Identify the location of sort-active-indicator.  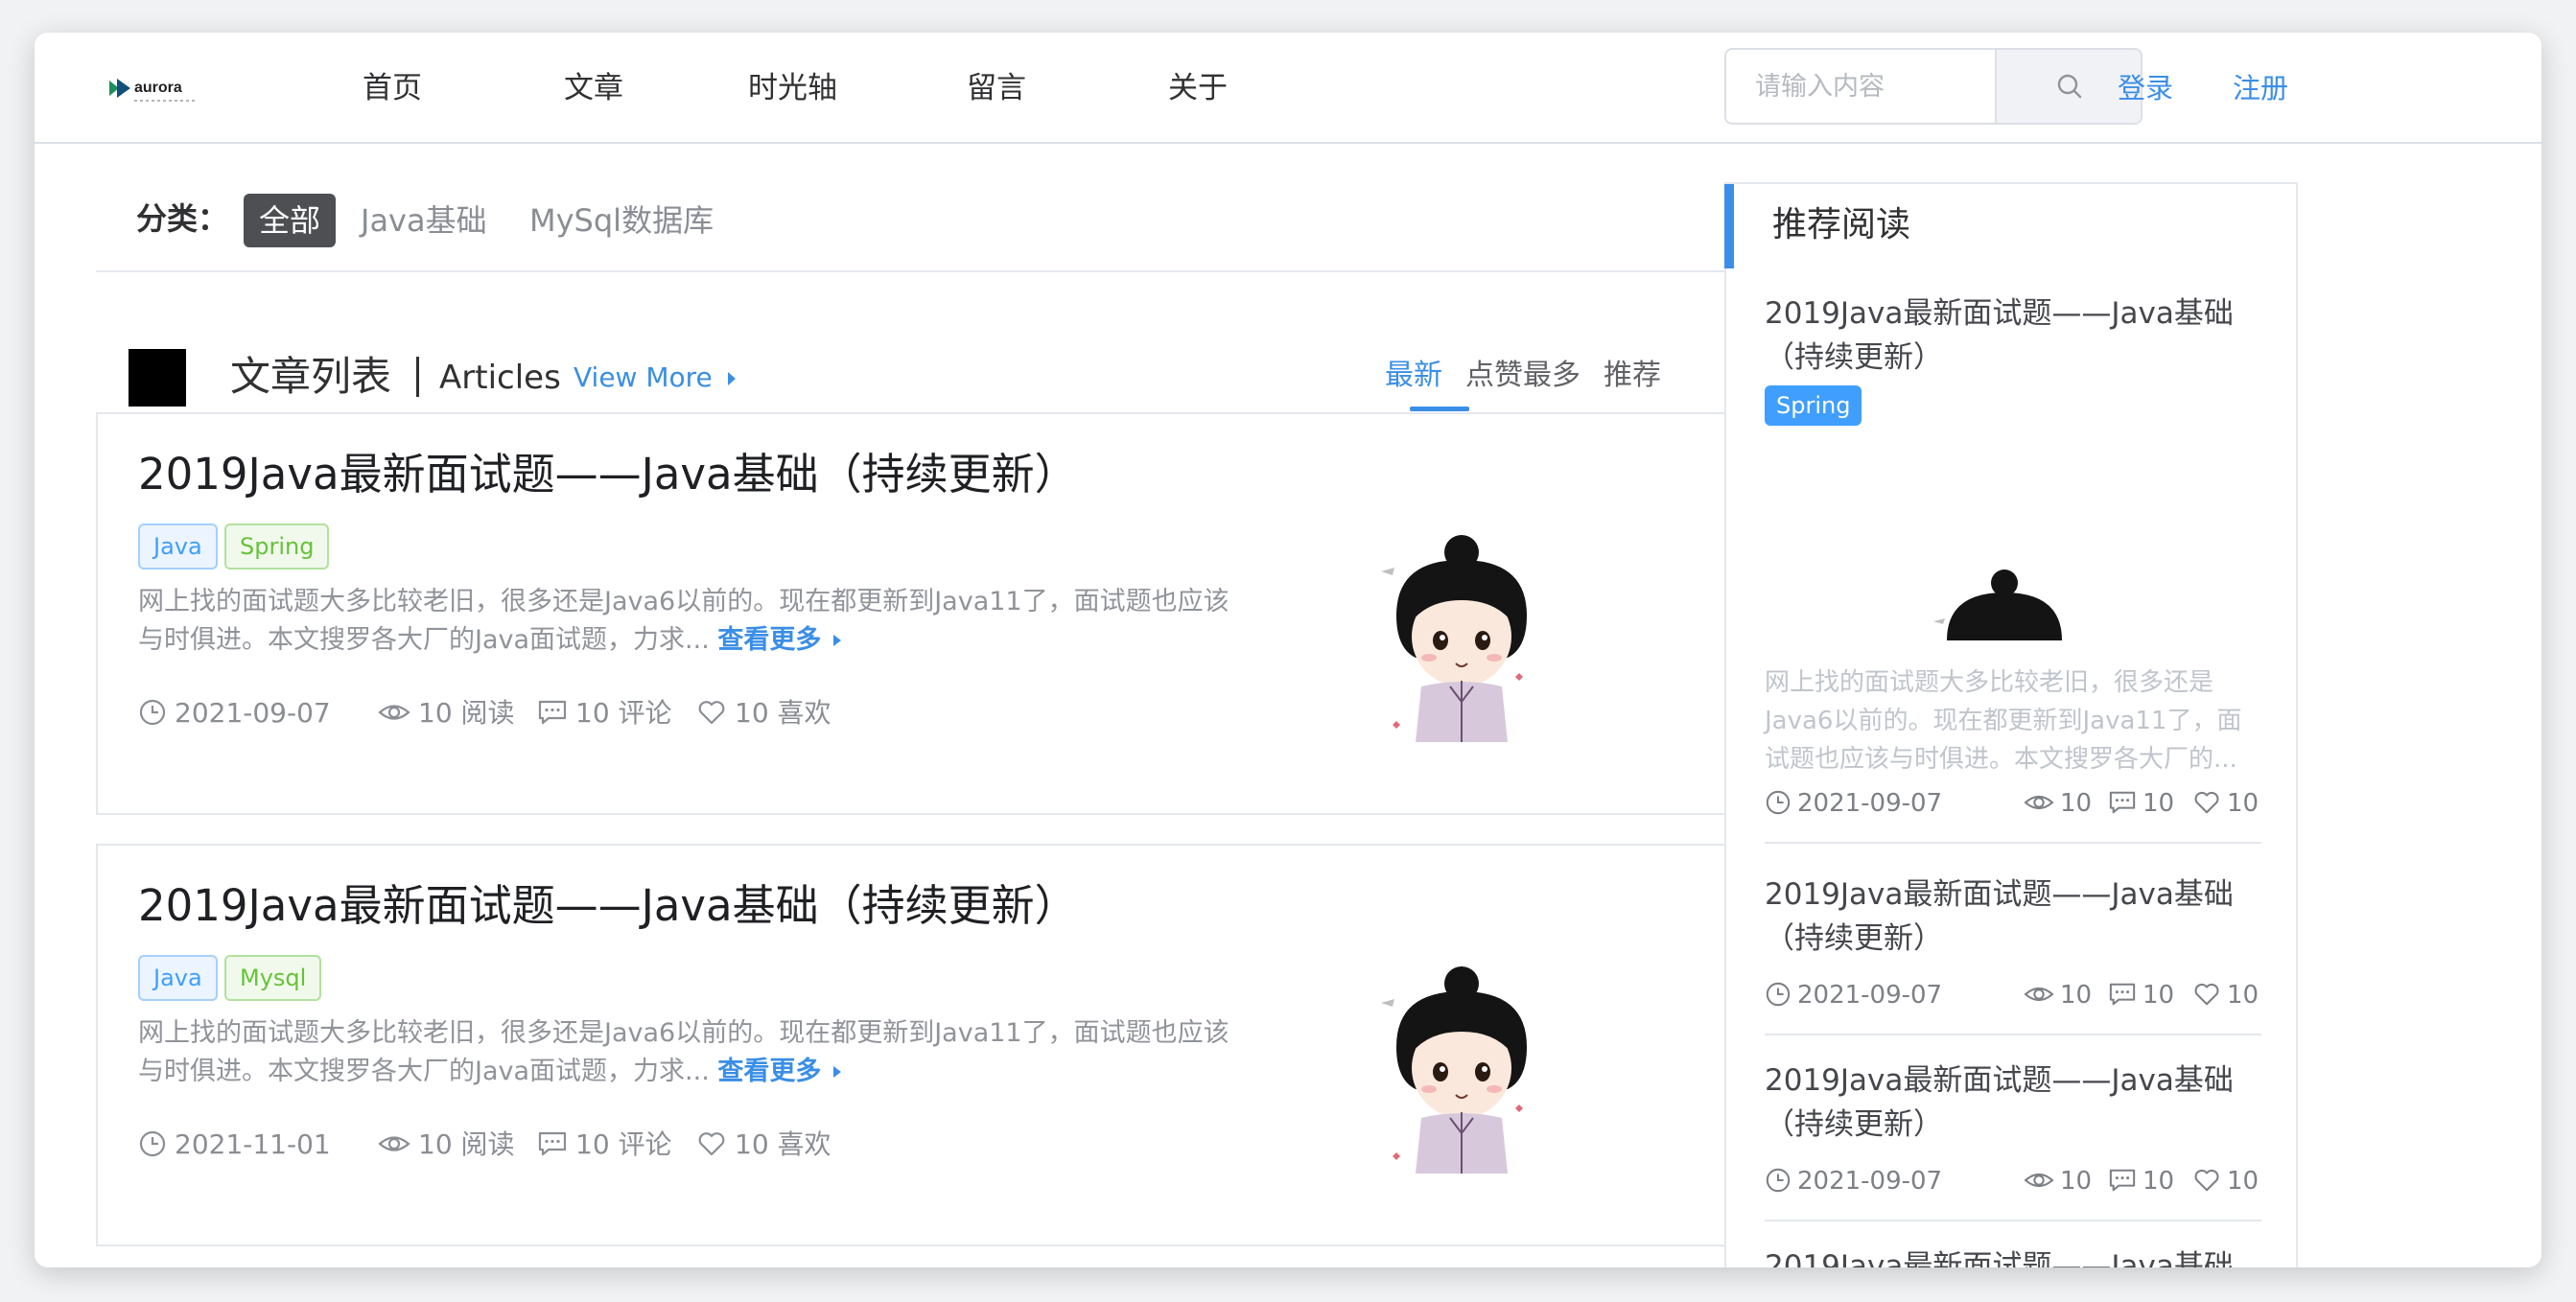
(1439, 409).